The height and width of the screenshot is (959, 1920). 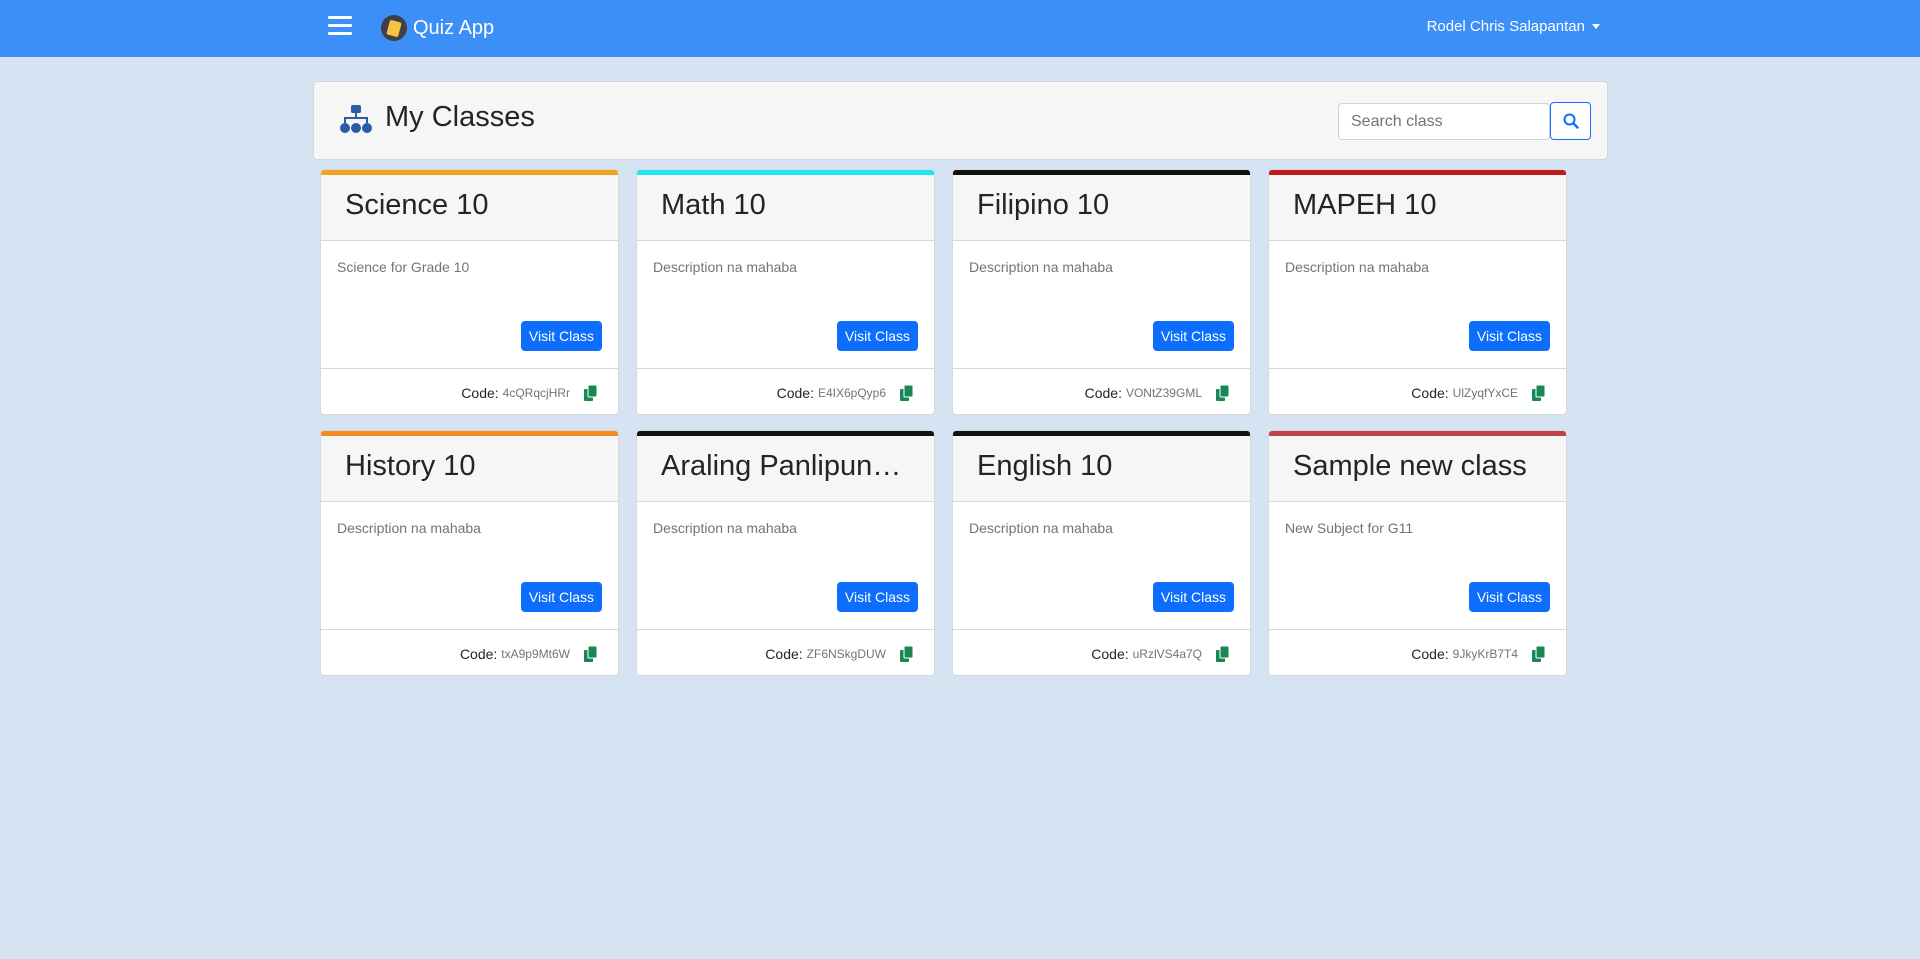 I want to click on class-description: New Subject for G11, so click(x=1349, y=528).